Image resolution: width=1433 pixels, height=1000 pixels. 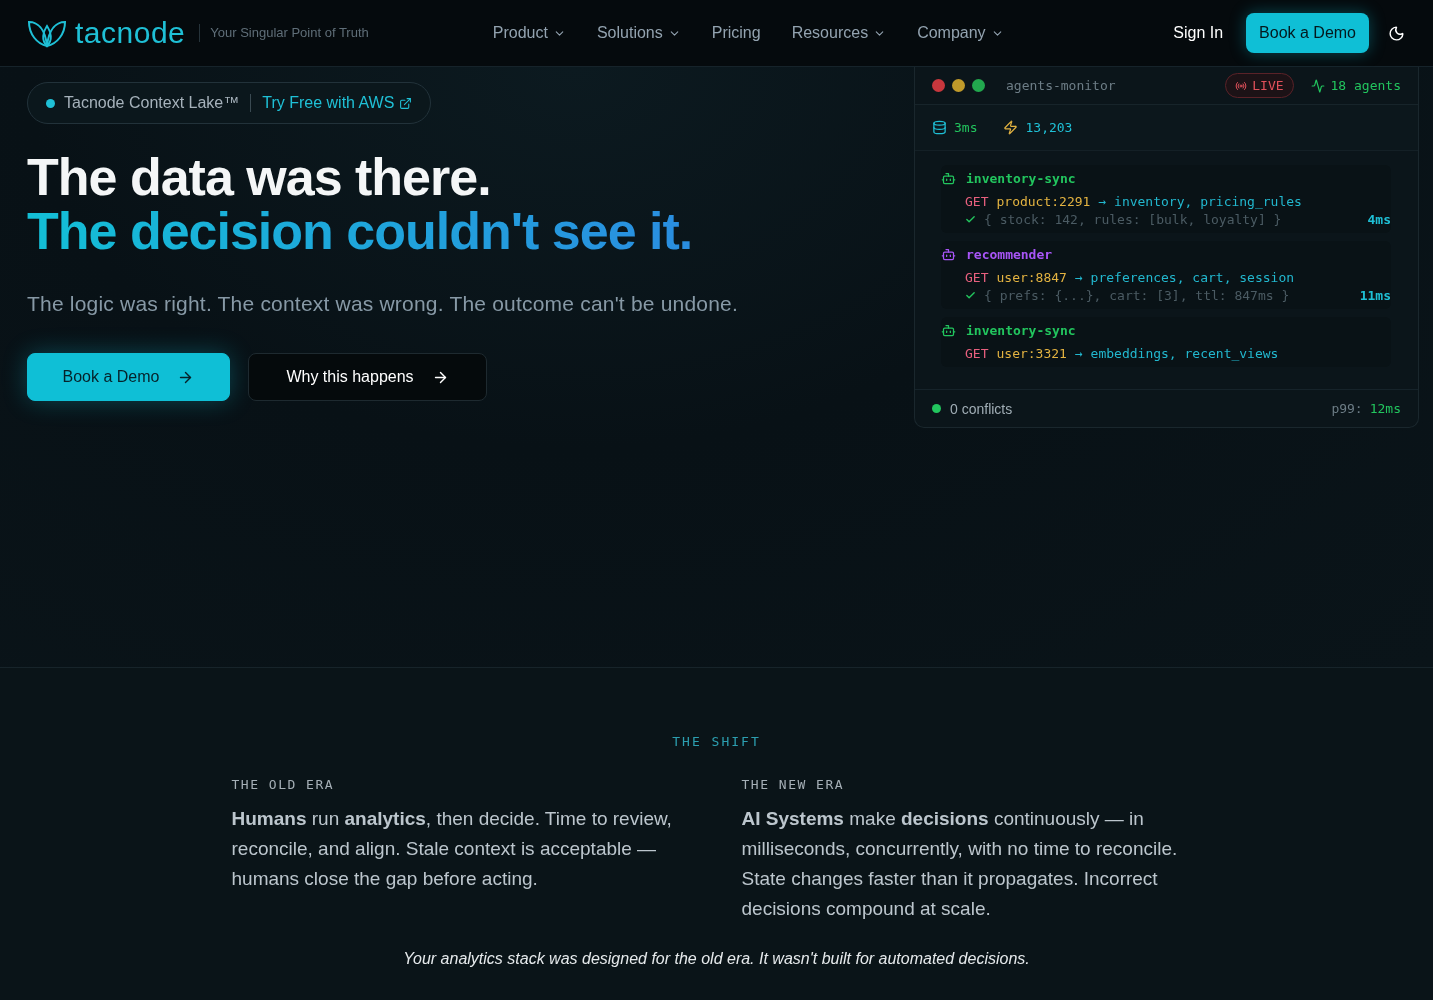 I want to click on broadcast-icon, so click(x=1241, y=85).